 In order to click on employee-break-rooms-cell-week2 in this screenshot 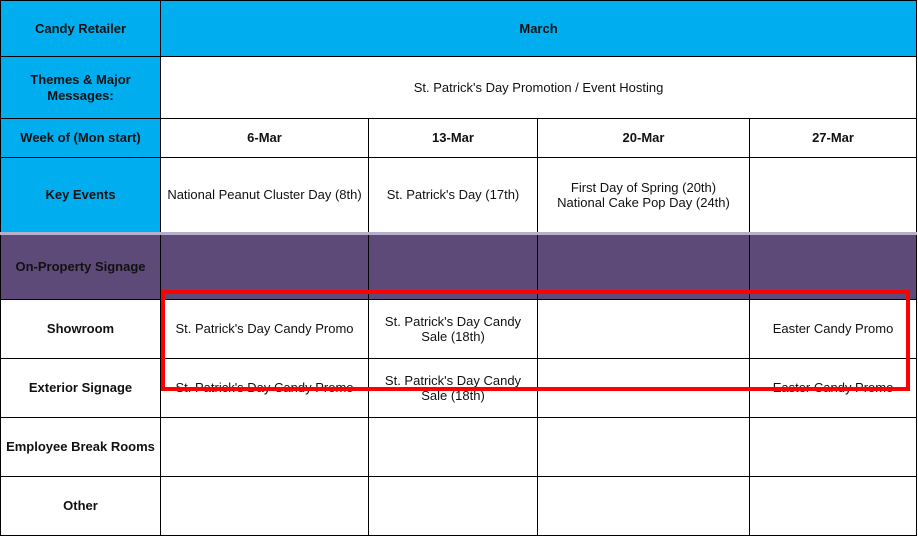, I will do `click(453, 447)`.